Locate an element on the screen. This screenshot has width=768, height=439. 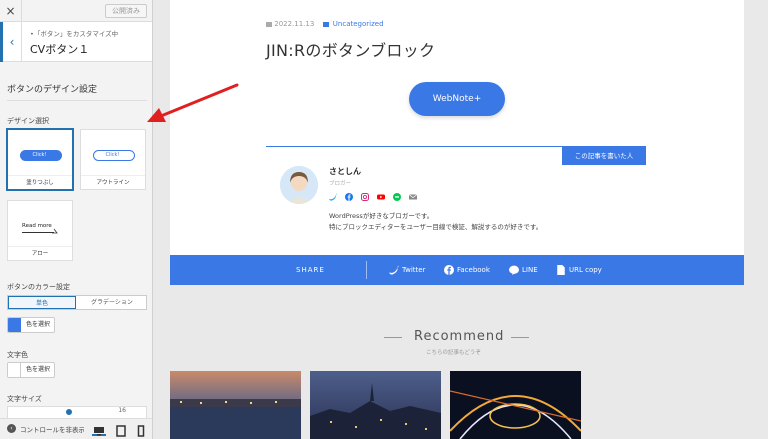
color-mode-toggle: 単色 グラデーション is located at coordinates (77, 302).